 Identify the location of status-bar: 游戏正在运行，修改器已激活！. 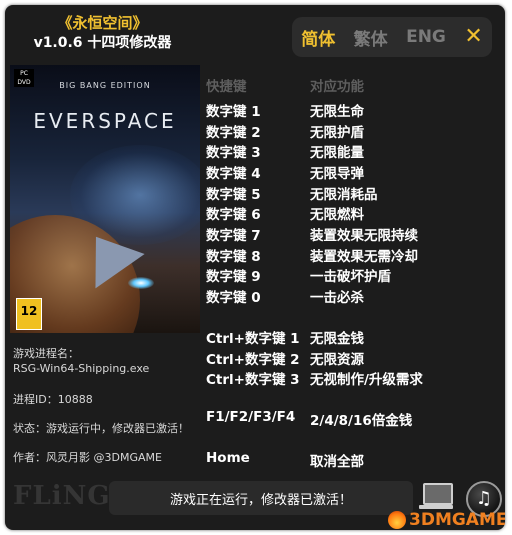
(261, 498).